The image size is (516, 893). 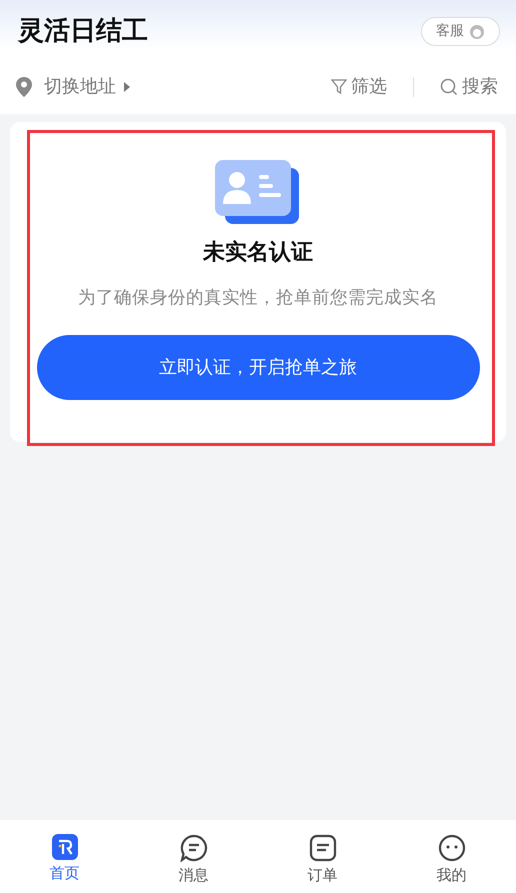 What do you see at coordinates (322, 848) in the screenshot?
I see `order-list-icon` at bounding box center [322, 848].